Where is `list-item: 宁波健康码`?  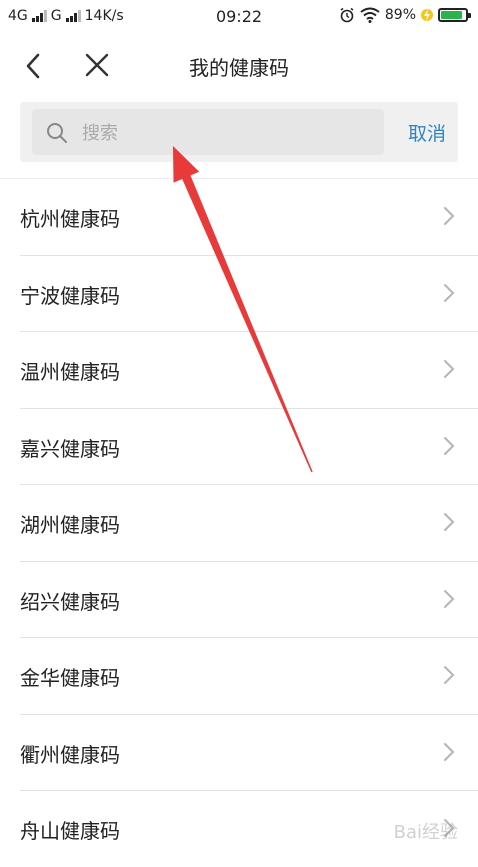
list-item: 宁波健康码 is located at coordinates (249, 294).